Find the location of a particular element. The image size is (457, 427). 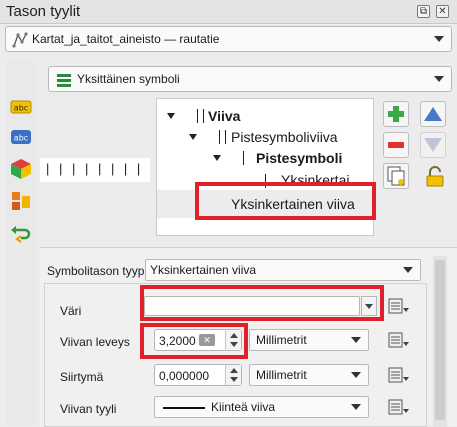

duplicate-layer-icon is located at coordinates (396, 176).